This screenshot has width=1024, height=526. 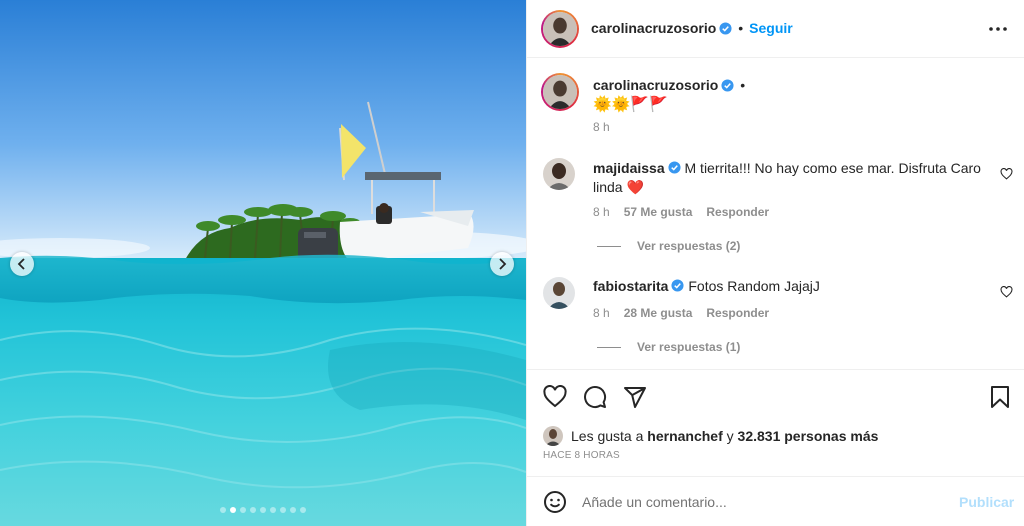 What do you see at coordinates (630, 286) in the screenshot?
I see `comment-username: fabiostarita` at bounding box center [630, 286].